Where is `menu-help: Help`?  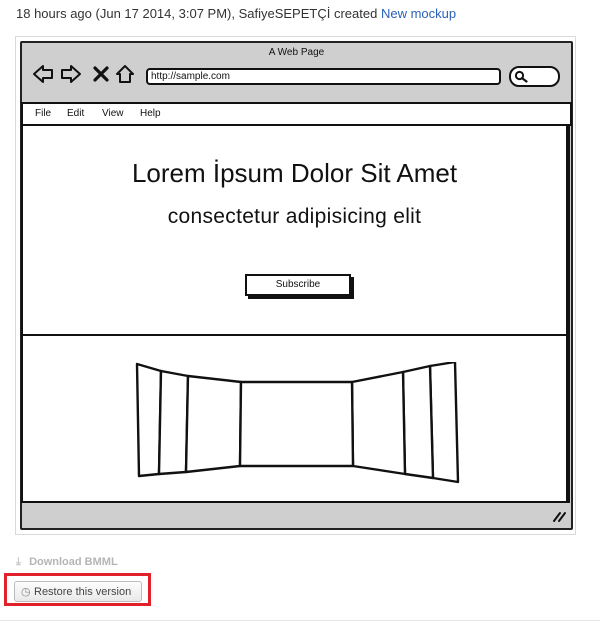
menu-help: Help is located at coordinates (150, 113).